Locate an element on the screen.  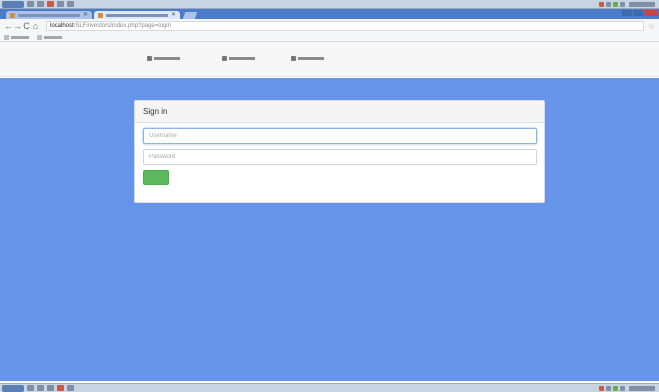
submit-button is located at coordinates (156, 177).